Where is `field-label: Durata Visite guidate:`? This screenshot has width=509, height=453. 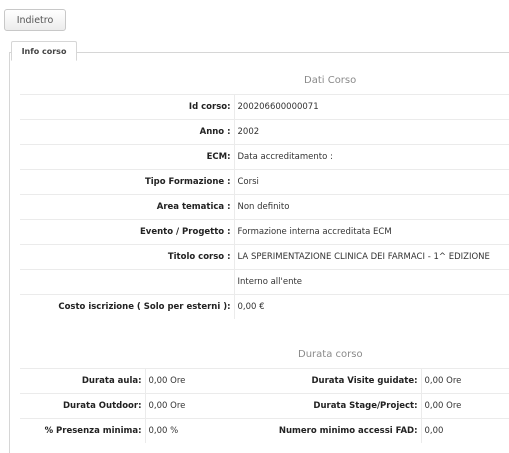 field-label: Durata Visite guidate: is located at coordinates (333, 381).